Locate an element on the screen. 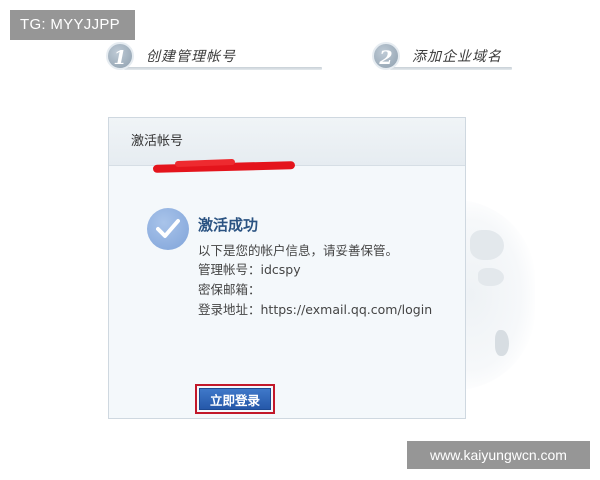 Image resolution: width=600 pixels, height=480 pixels. step-2: 2 添加企业域名 is located at coordinates (442, 57).